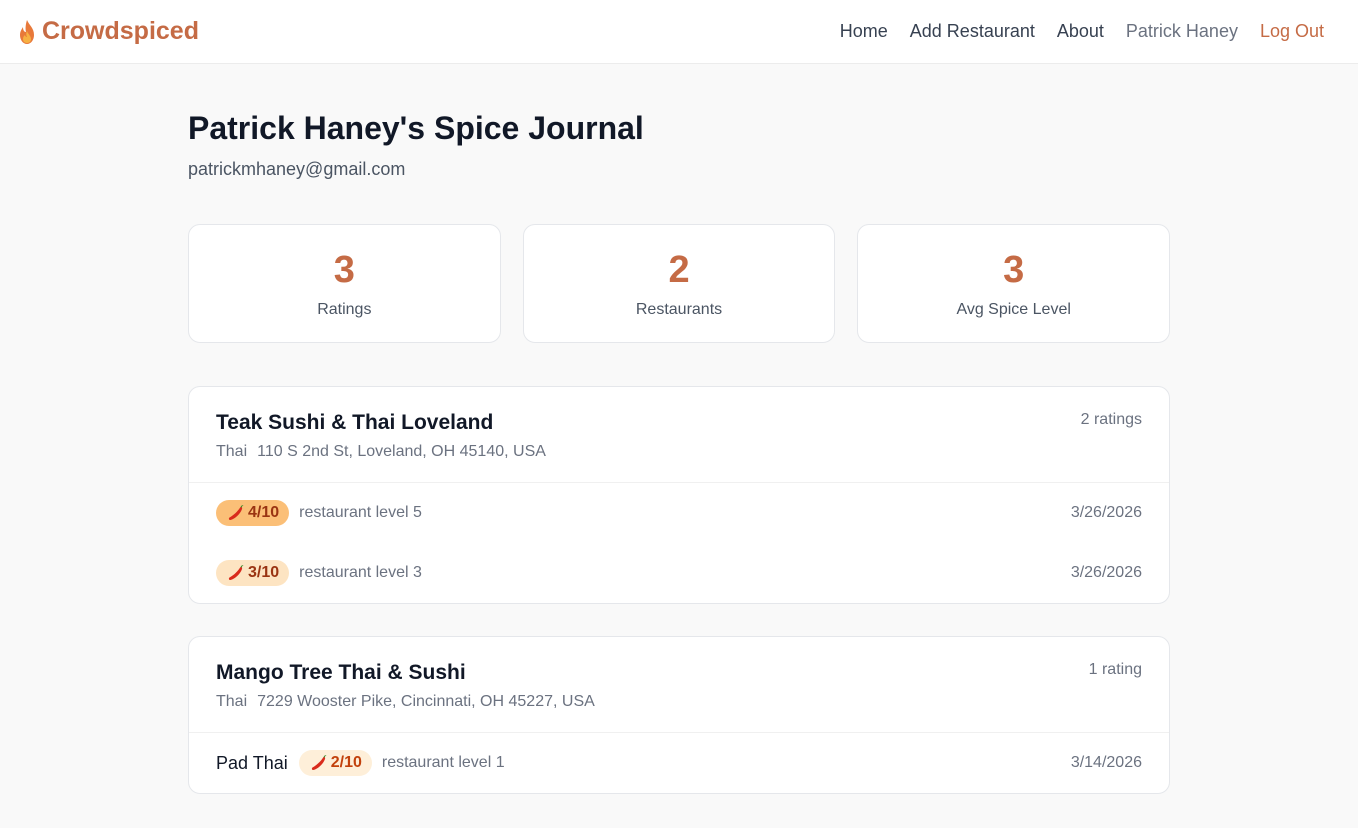 This screenshot has height=828, width=1358. What do you see at coordinates (297, 169) in the screenshot?
I see `user-email: patrickmhaney@gmail.com` at bounding box center [297, 169].